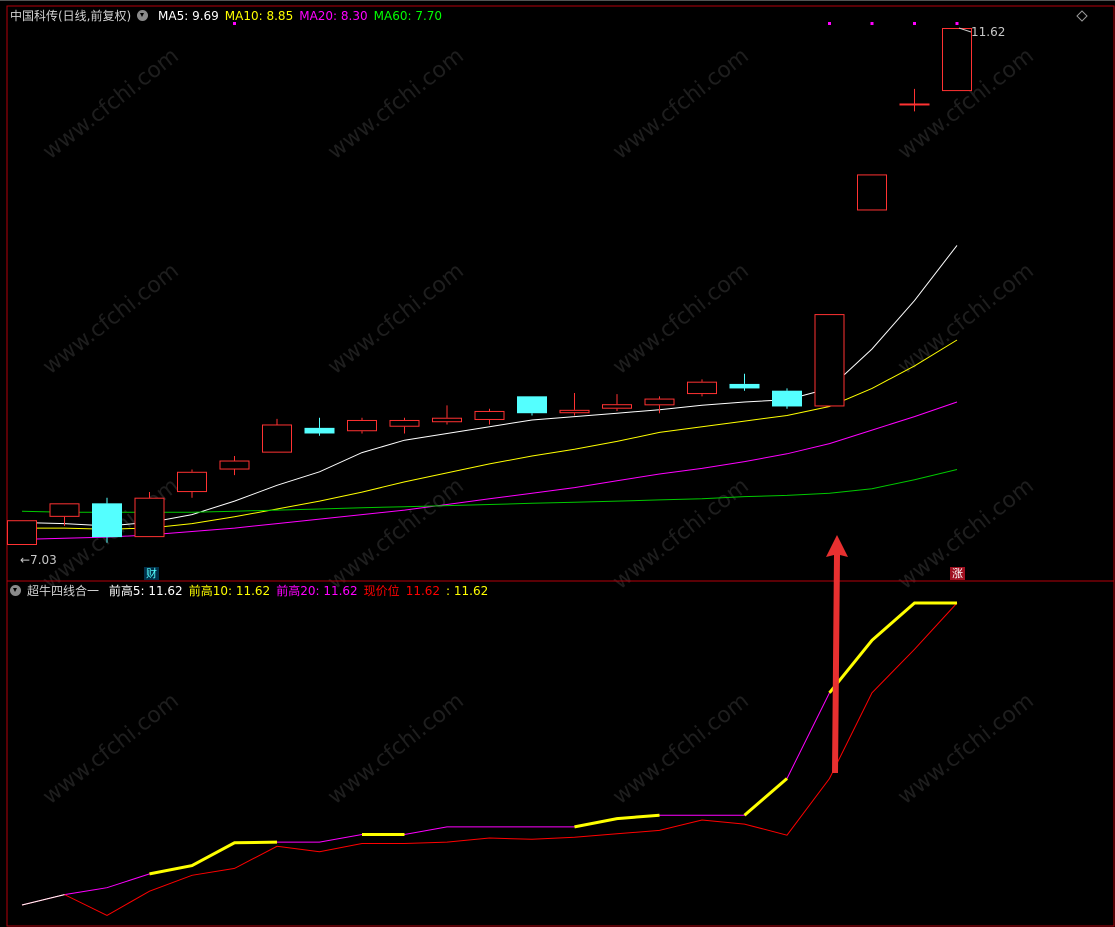 This screenshot has height=927, width=1115. I want to click on indicator-legend-item-5: : 11.62, so click(467, 591).